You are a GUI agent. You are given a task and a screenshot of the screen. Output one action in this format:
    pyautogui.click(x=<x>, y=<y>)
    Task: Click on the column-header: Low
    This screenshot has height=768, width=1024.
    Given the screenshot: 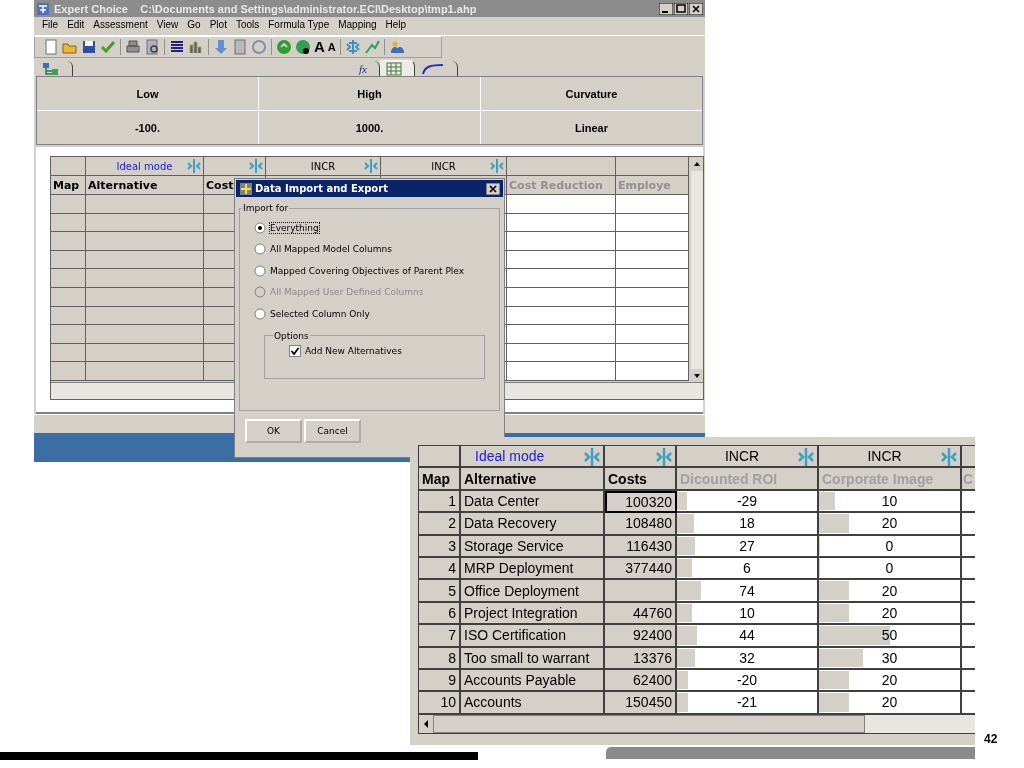 What is the action you would take?
    pyautogui.click(x=147, y=93)
    